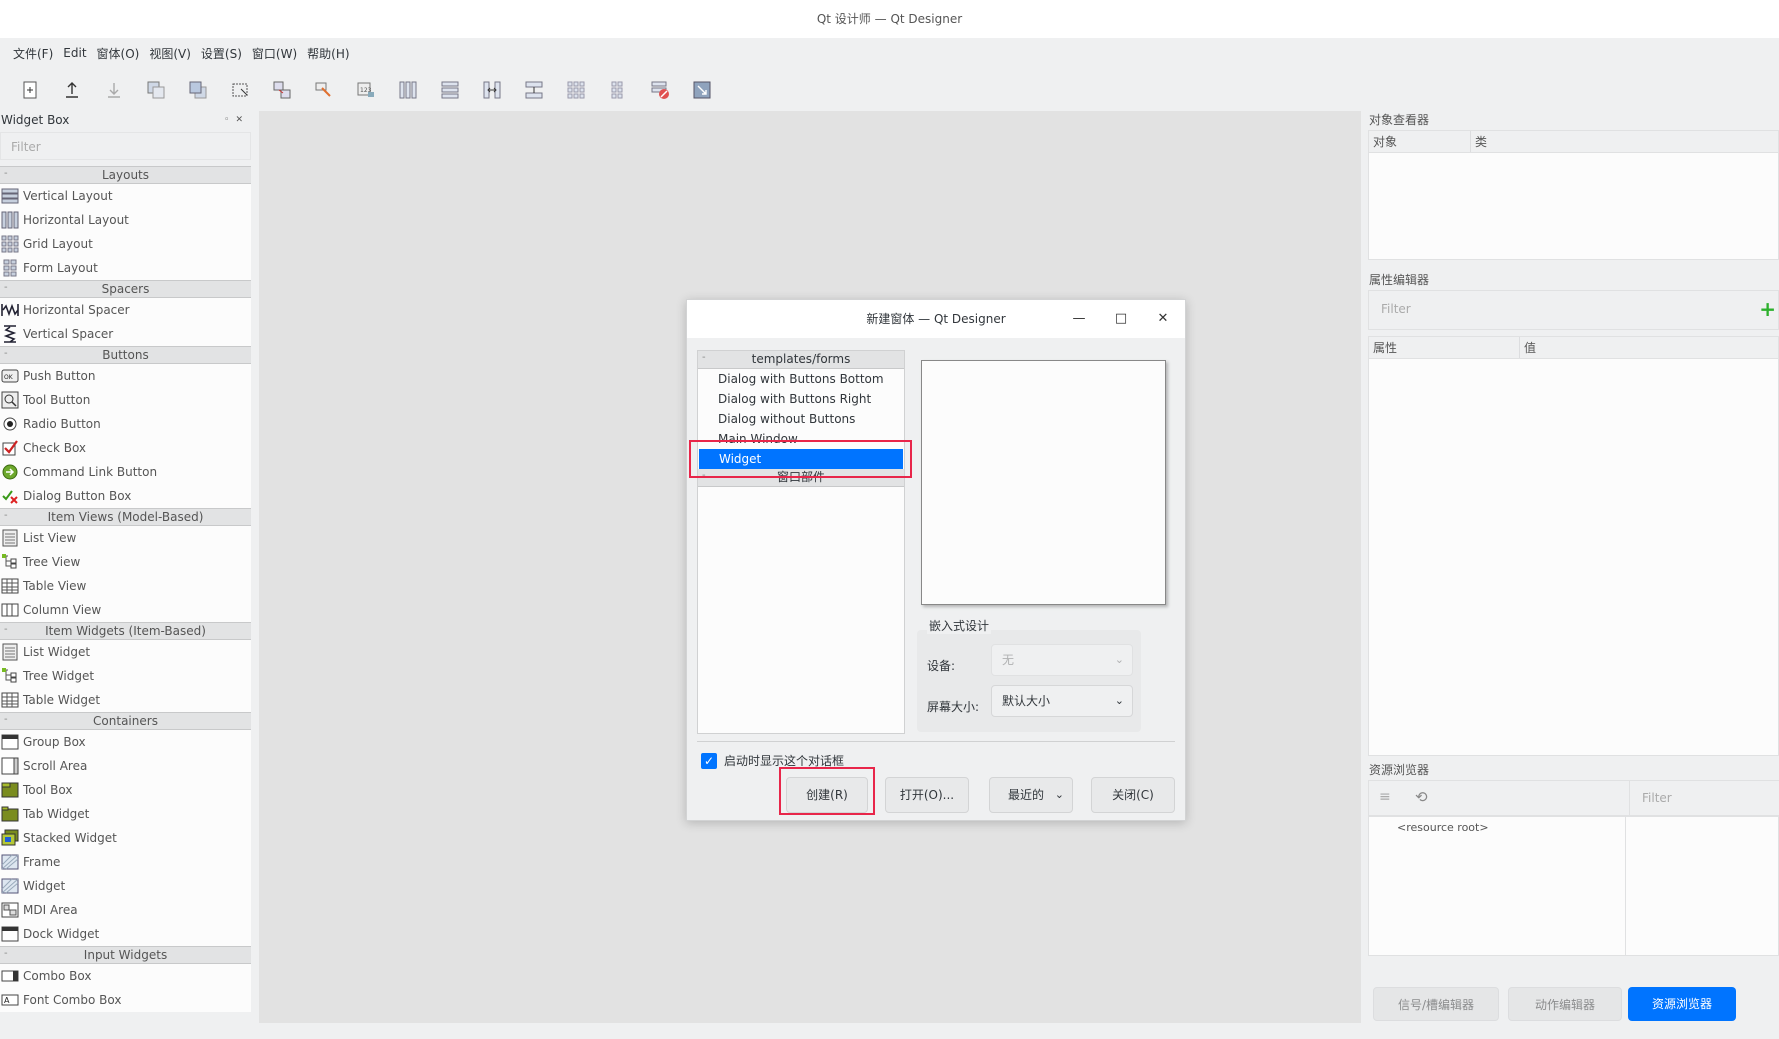 The width and height of the screenshot is (1779, 1039). What do you see at coordinates (282, 90) in the screenshot?
I see `edit-signals-button` at bounding box center [282, 90].